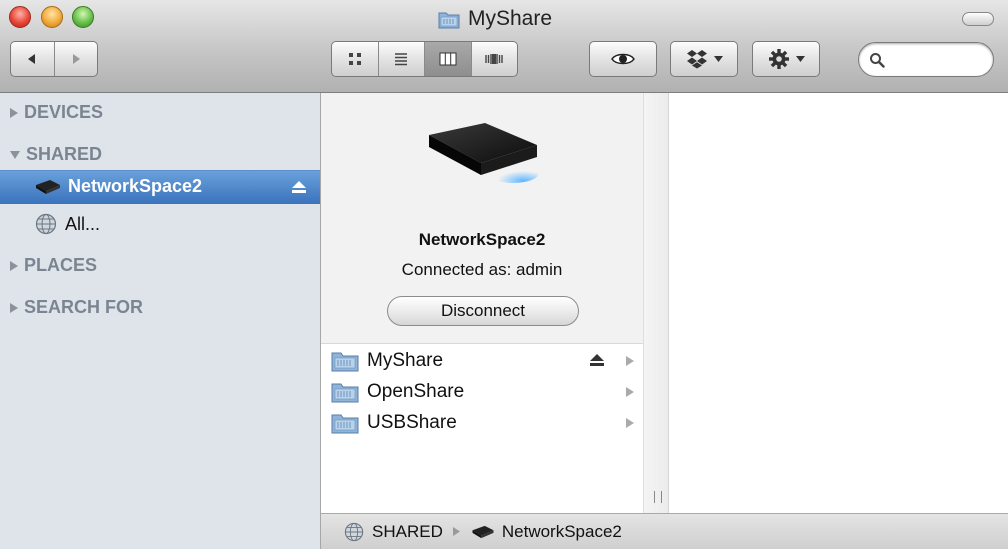 The height and width of the screenshot is (549, 1008). Describe the element at coordinates (562, 532) in the screenshot. I see `path-segment-device: NetworkSpace2` at that location.